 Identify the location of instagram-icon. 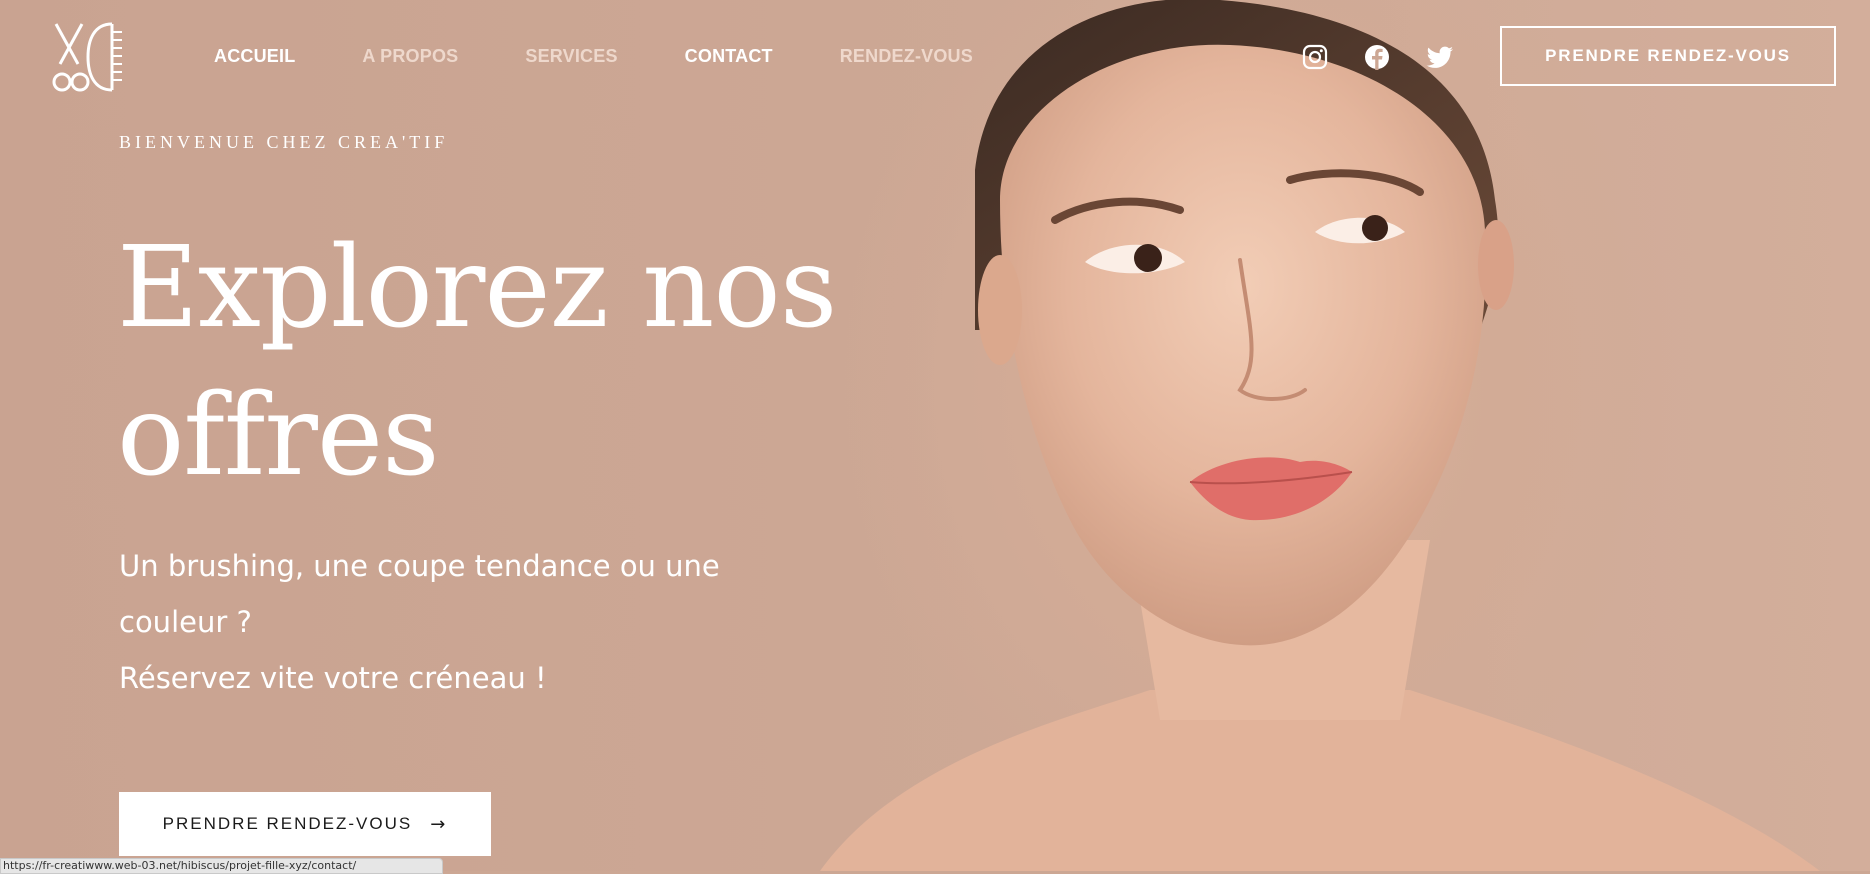
(1315, 57).